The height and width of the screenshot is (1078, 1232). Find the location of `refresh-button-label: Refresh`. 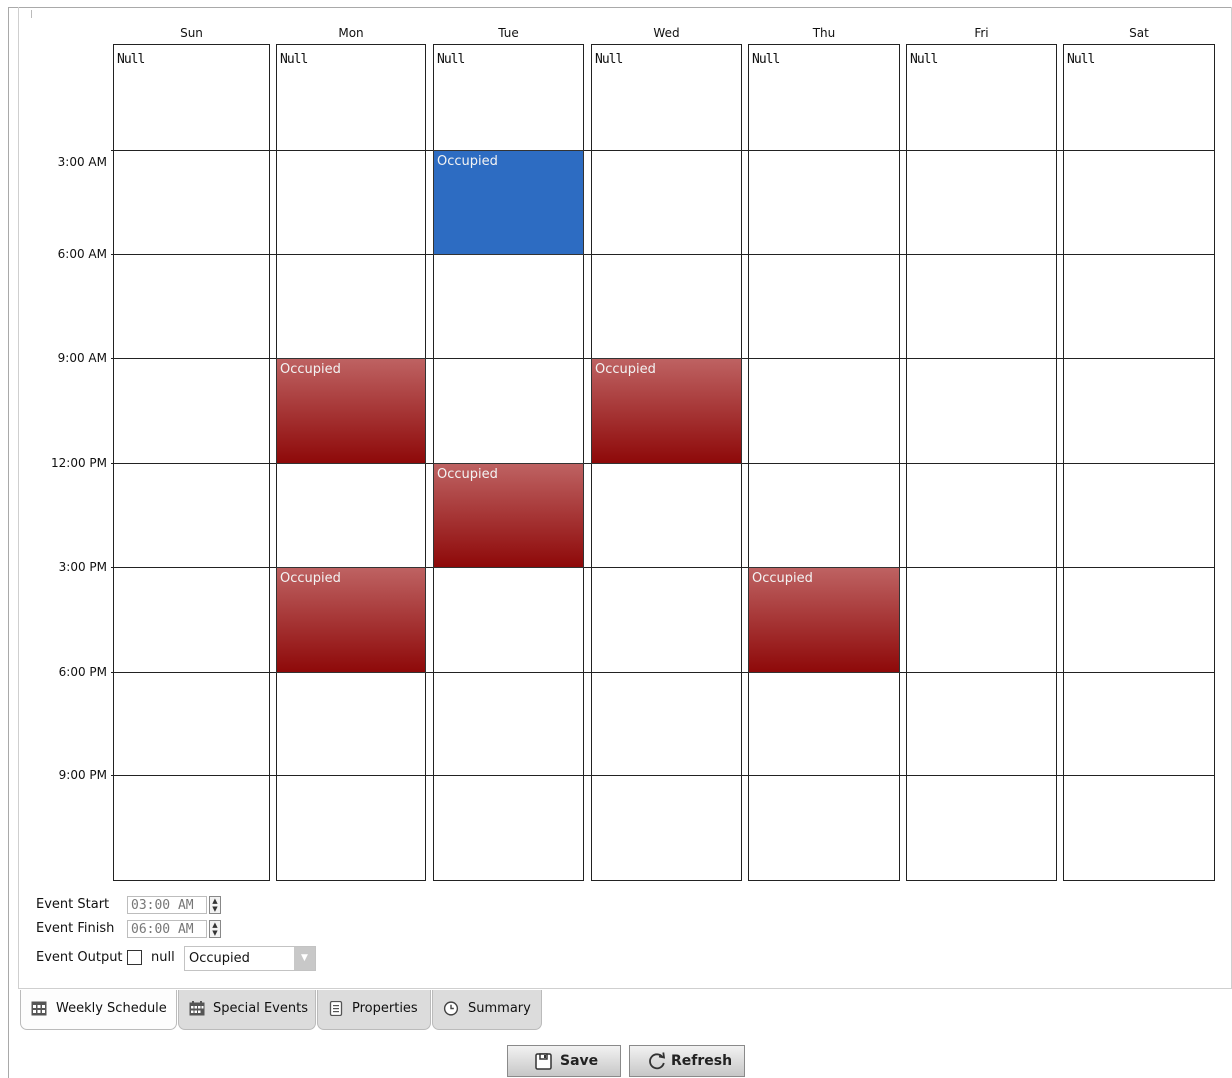

refresh-button-label: Refresh is located at coordinates (702, 1061).